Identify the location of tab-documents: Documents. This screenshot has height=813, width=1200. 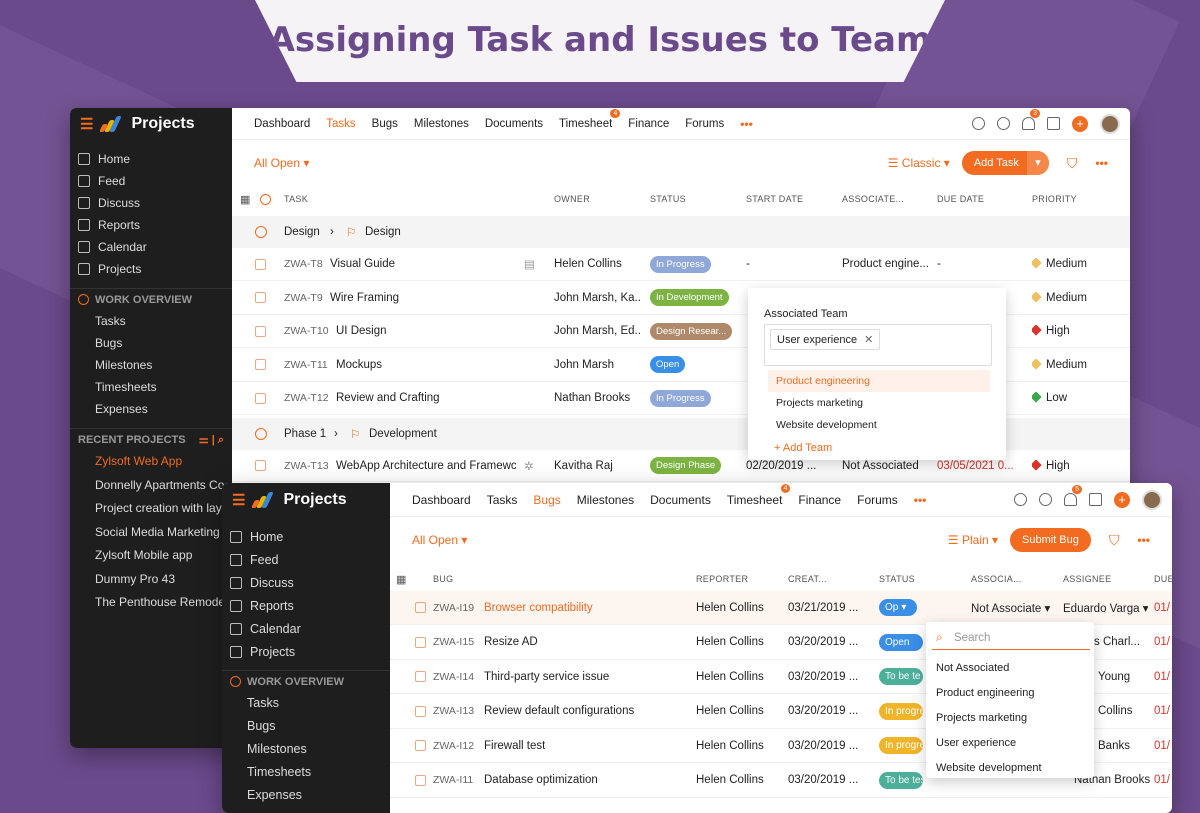
(514, 124).